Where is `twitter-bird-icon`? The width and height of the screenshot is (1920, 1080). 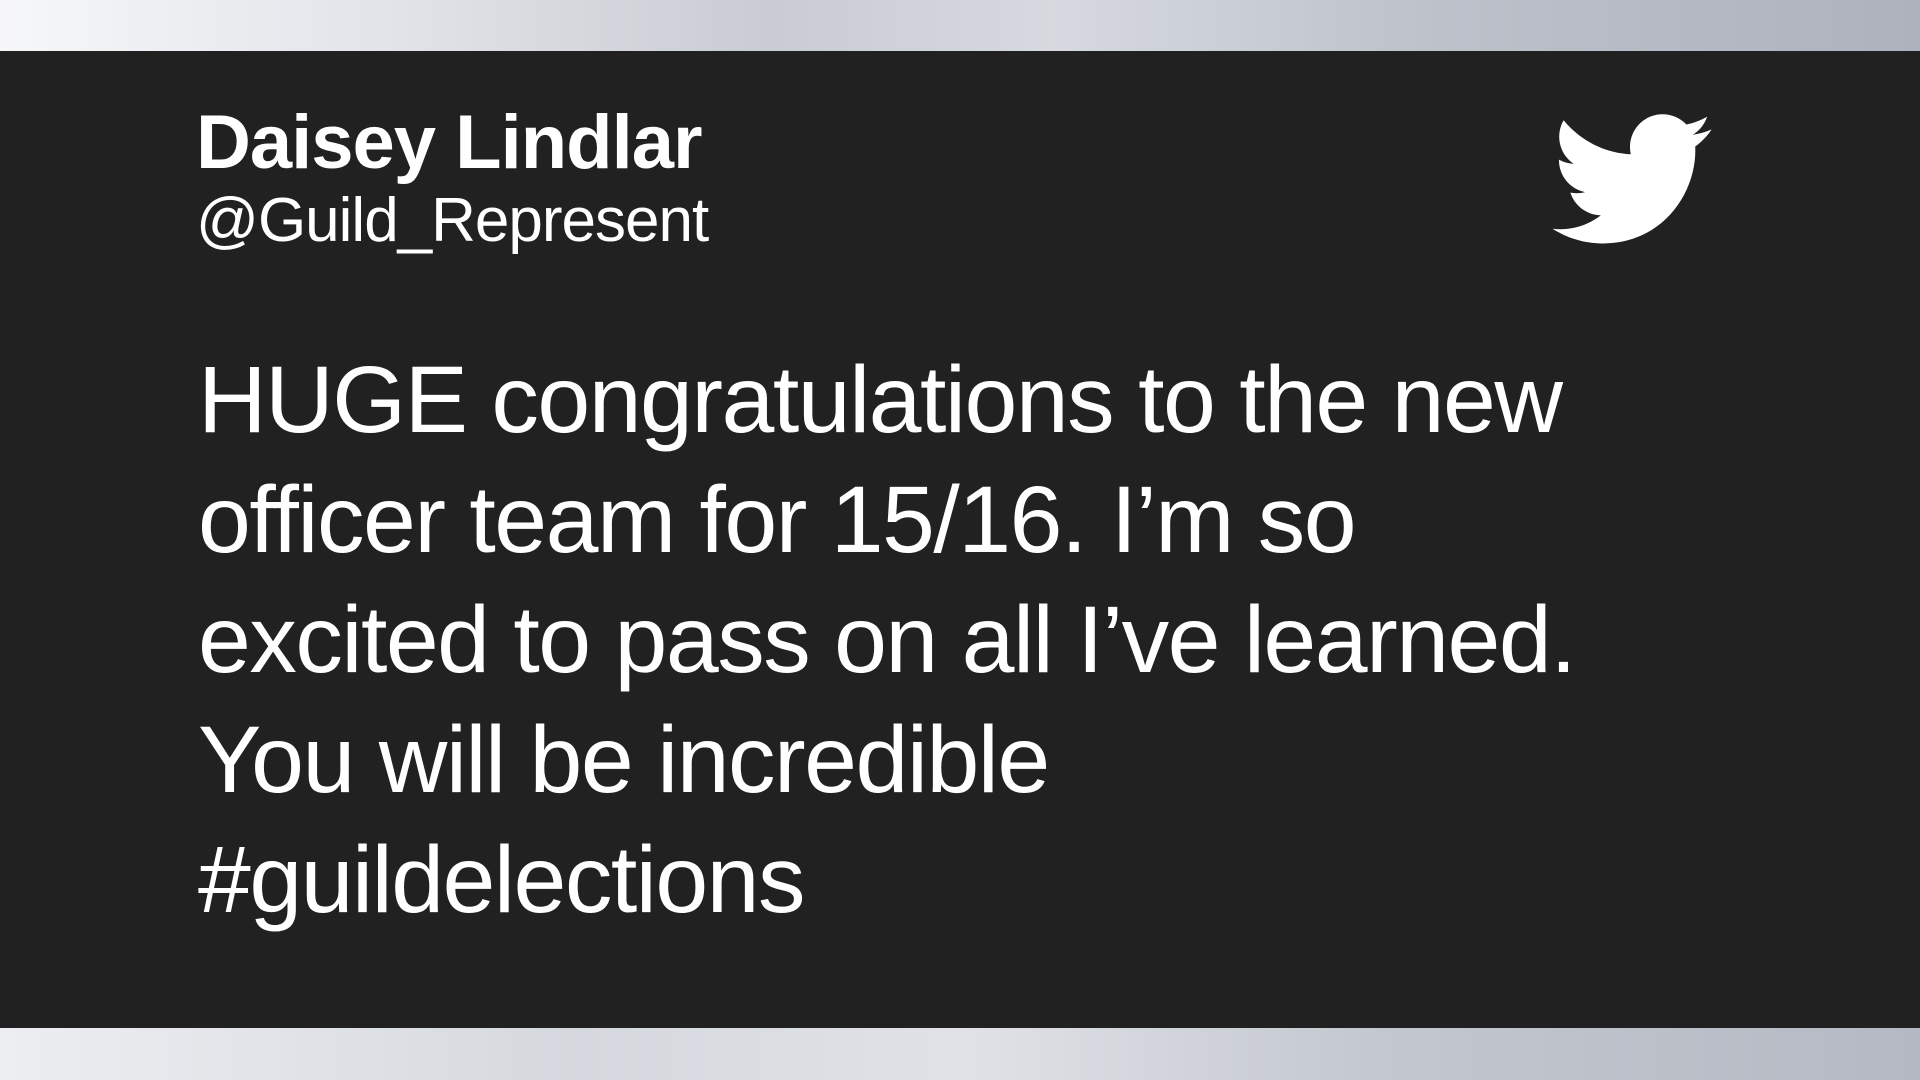 twitter-bird-icon is located at coordinates (1632, 179).